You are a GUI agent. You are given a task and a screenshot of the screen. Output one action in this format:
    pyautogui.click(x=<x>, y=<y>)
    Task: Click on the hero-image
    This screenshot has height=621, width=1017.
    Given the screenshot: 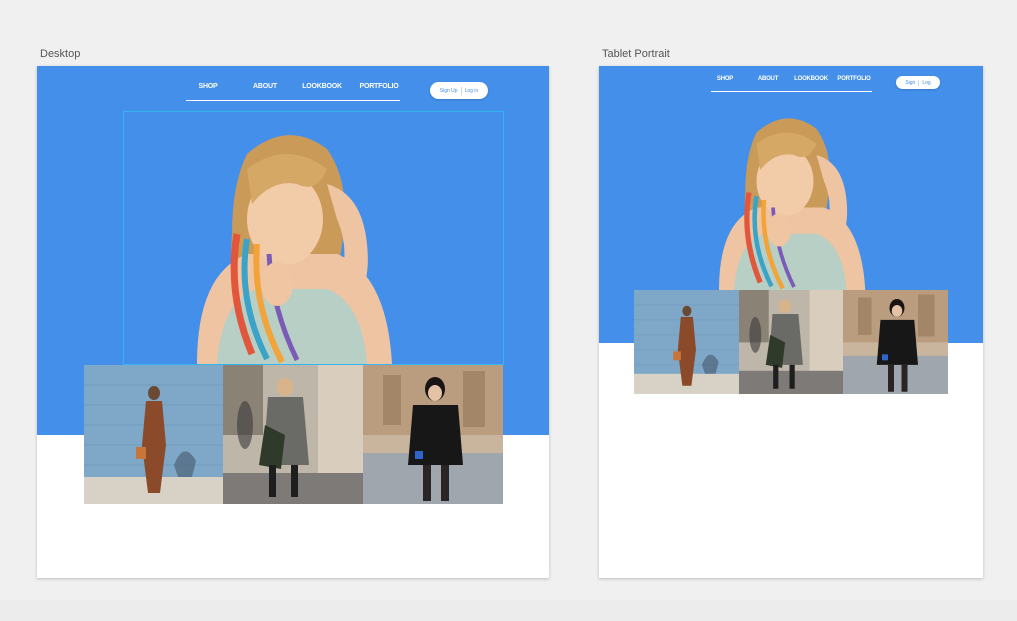 What is the action you would take?
    pyautogui.click(x=786, y=200)
    